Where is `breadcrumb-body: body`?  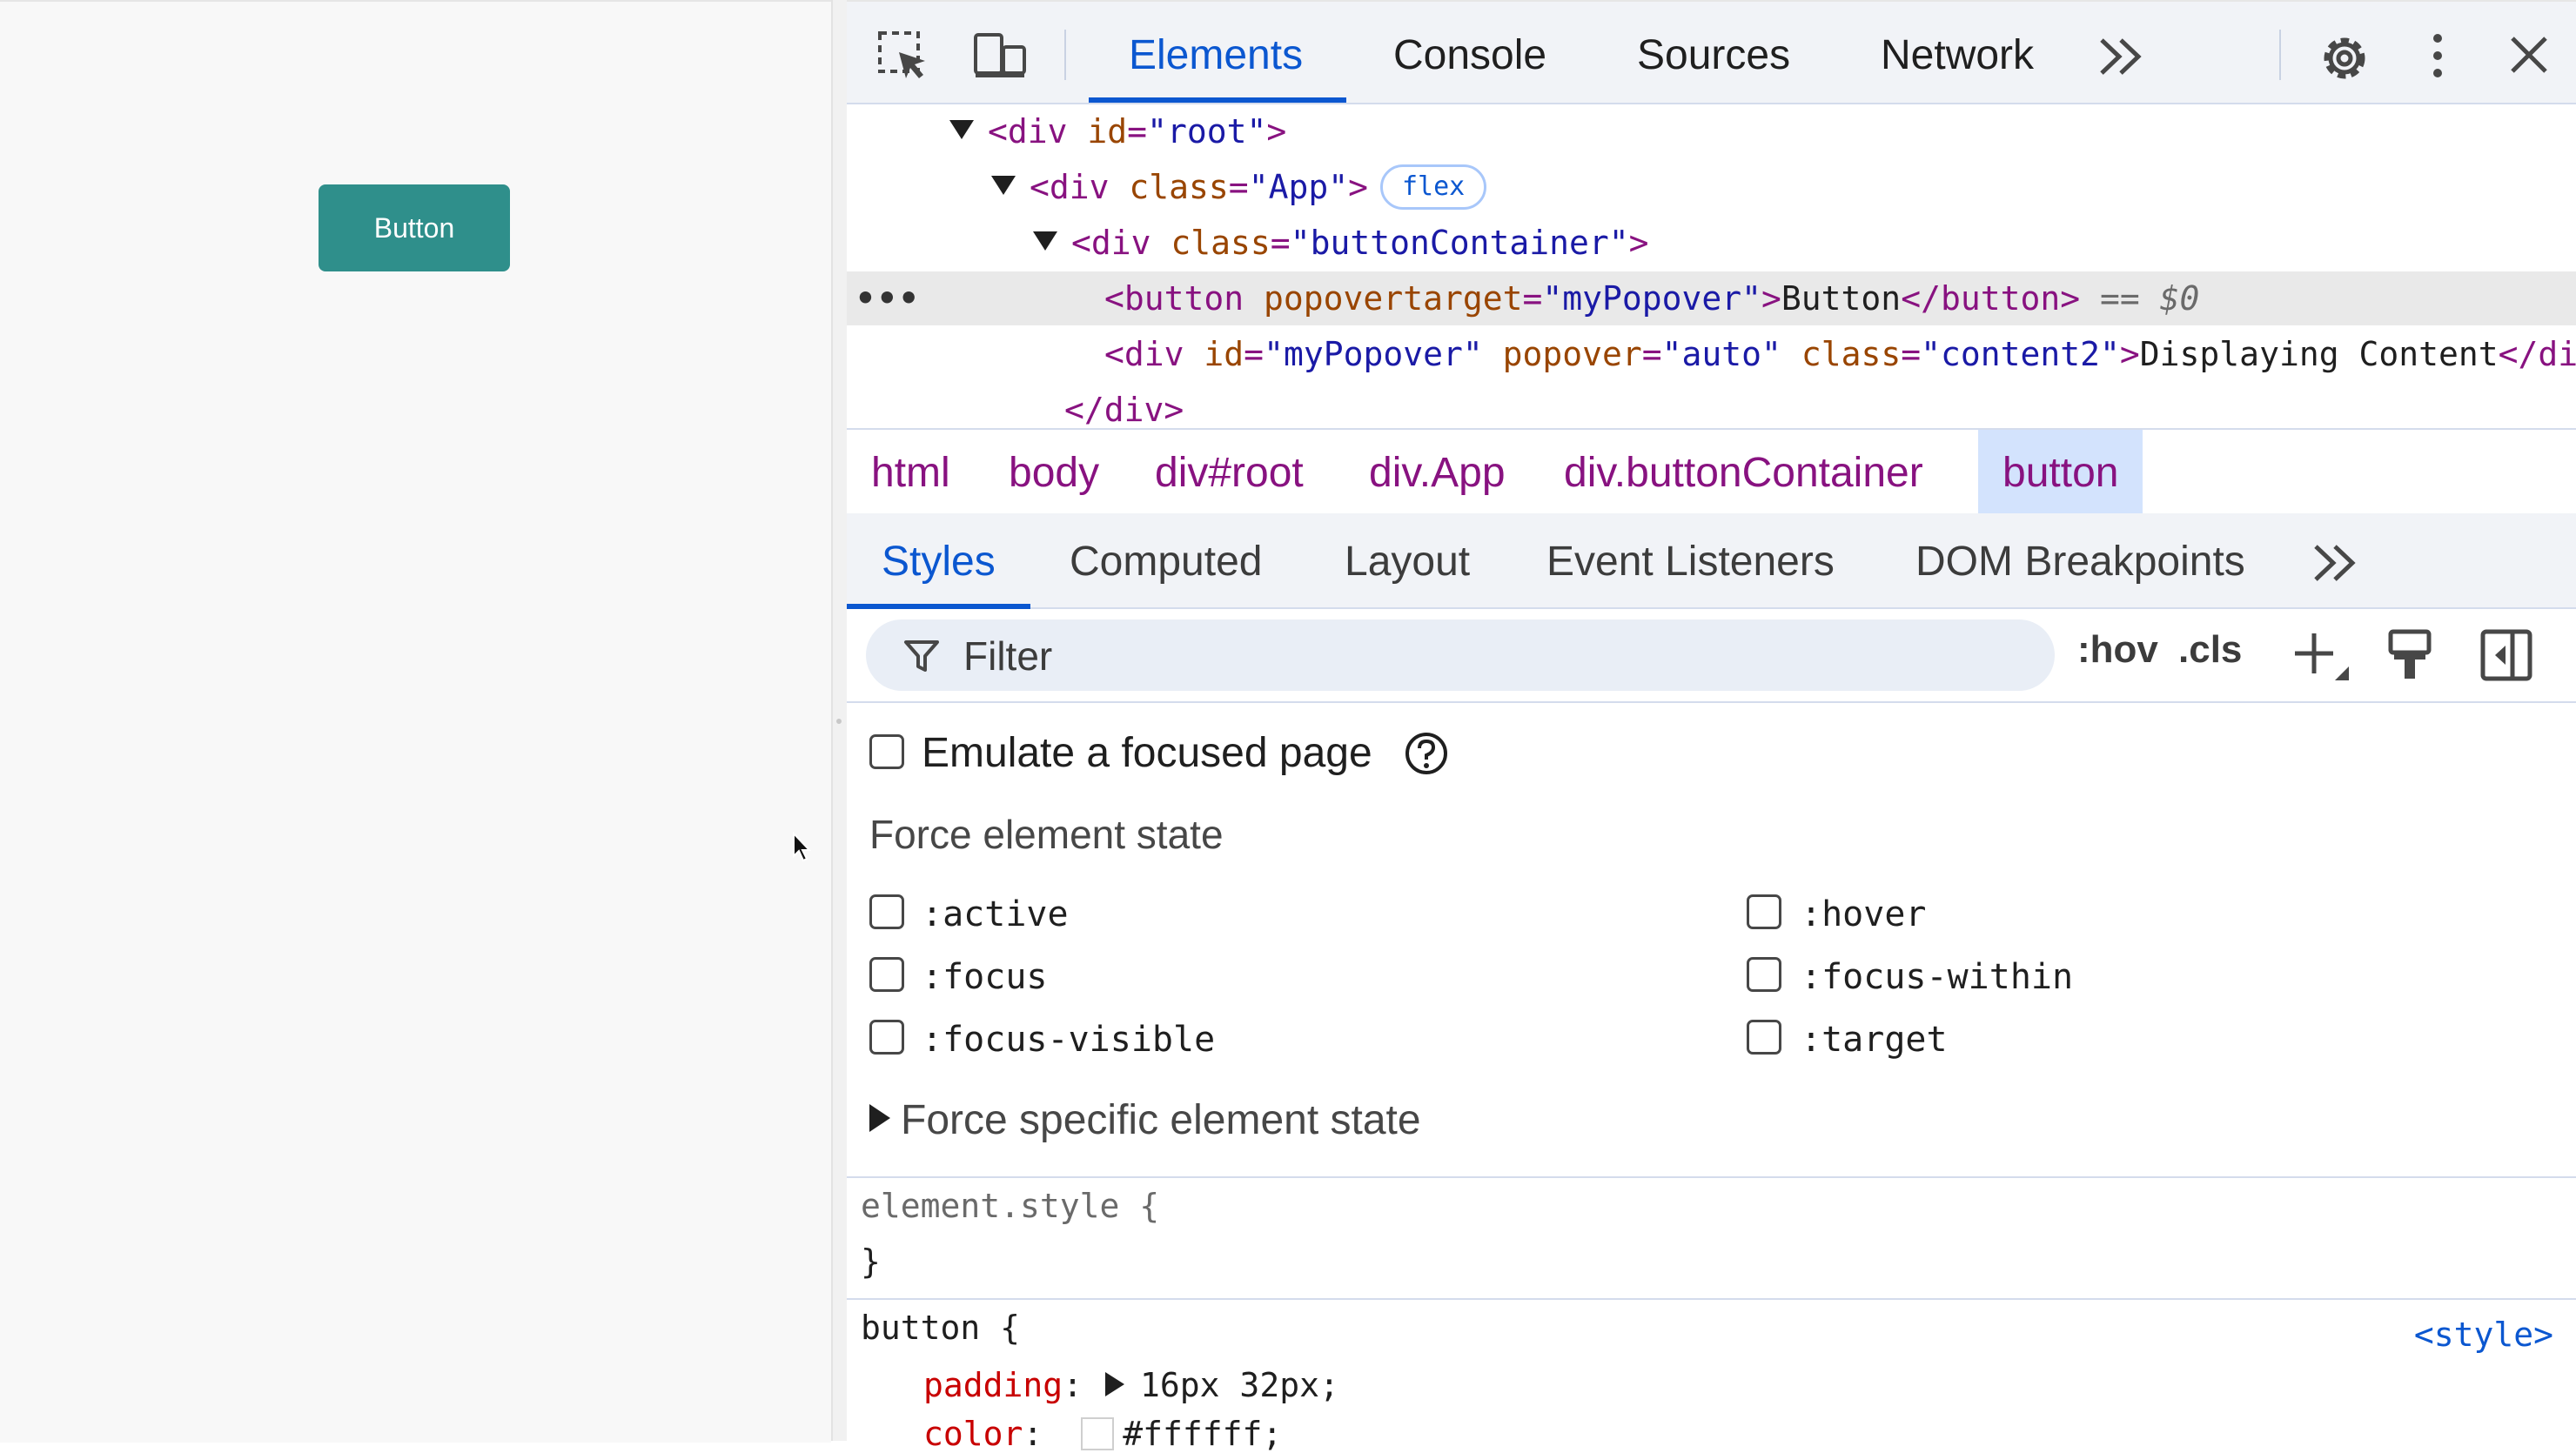
breadcrumb-body: body is located at coordinates (1054, 471).